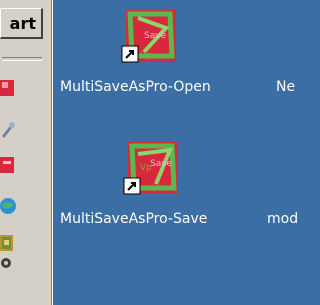 This screenshot has width=320, height=305. I want to click on quick-launch-archive-icon, so click(9, 243).